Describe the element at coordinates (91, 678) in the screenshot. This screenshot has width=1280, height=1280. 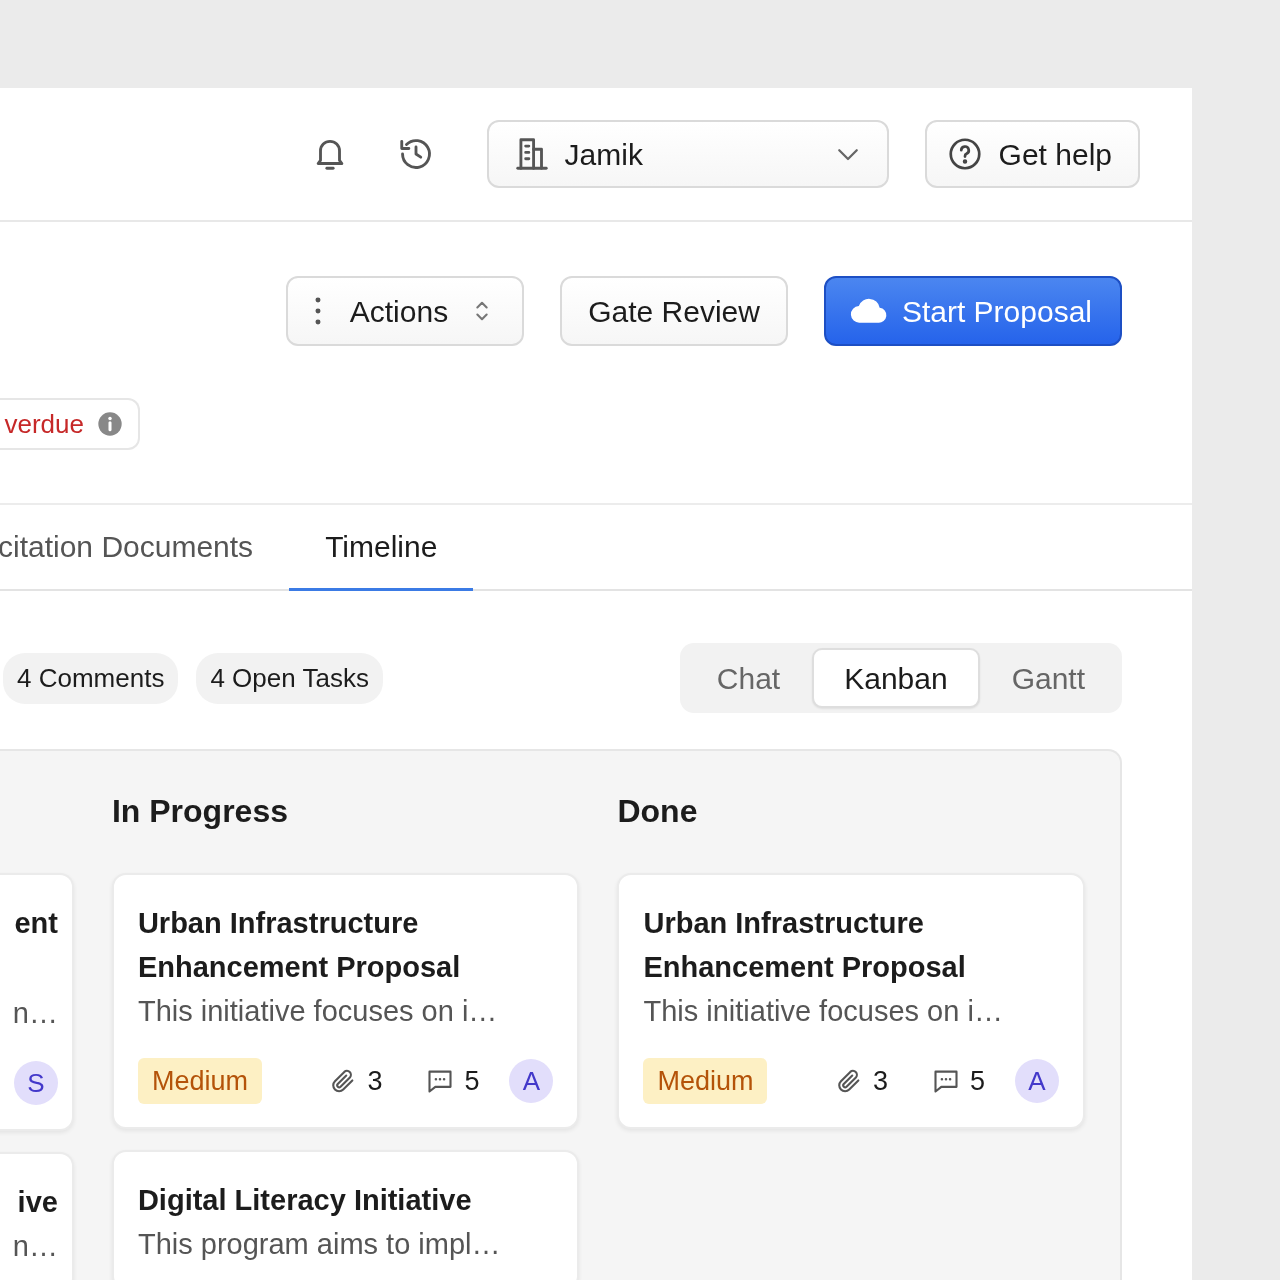
I see `count-pill: 4 Comments` at that location.